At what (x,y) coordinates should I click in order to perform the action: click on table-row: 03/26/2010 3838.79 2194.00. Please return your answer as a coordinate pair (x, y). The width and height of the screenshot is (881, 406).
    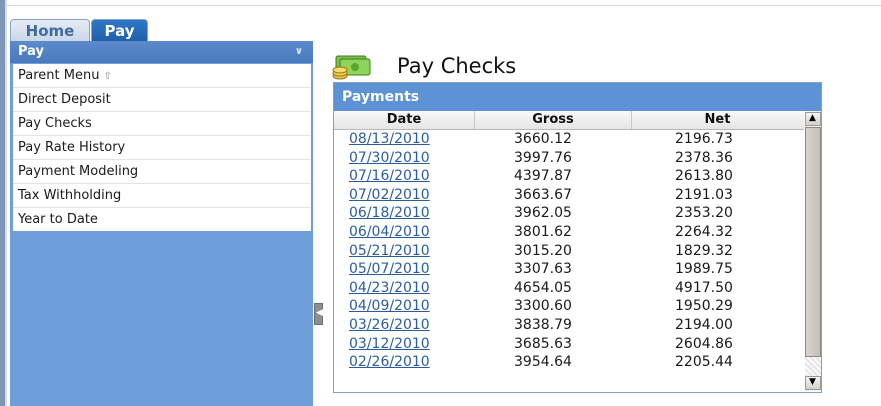
    Looking at the image, I should click on (569, 325).